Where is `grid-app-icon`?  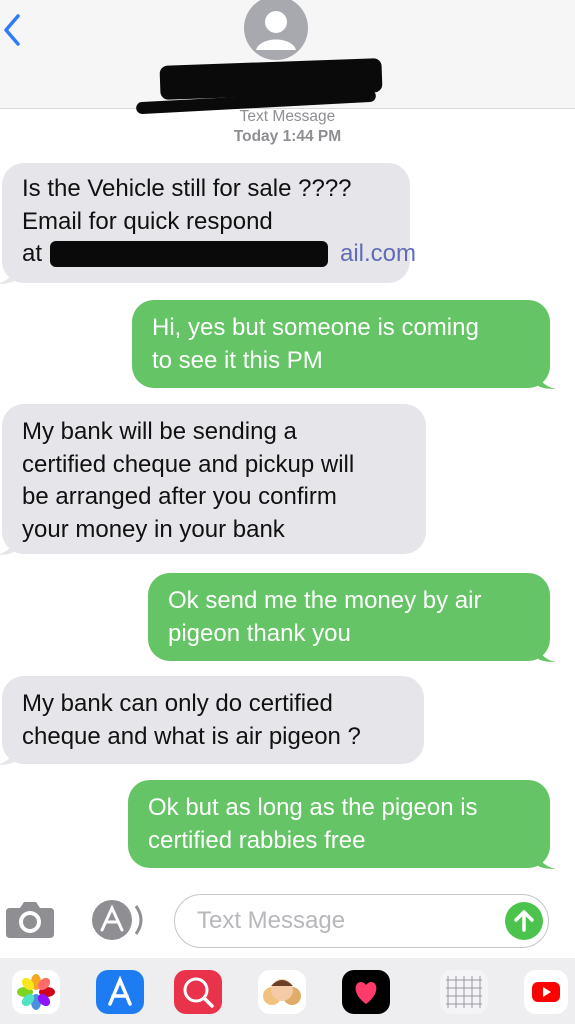 grid-app-icon is located at coordinates (464, 992).